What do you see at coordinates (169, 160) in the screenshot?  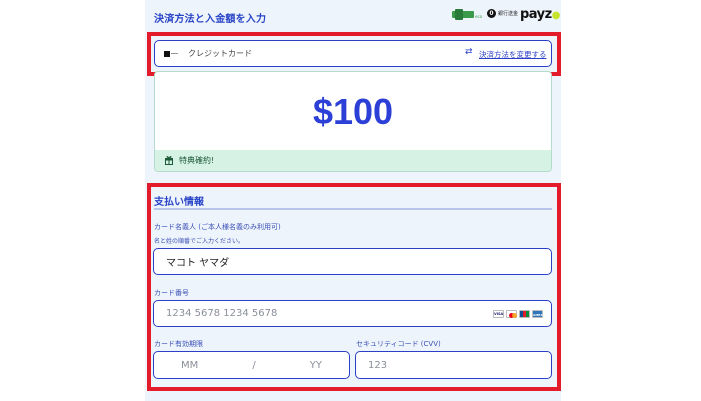 I see `gift-icon` at bounding box center [169, 160].